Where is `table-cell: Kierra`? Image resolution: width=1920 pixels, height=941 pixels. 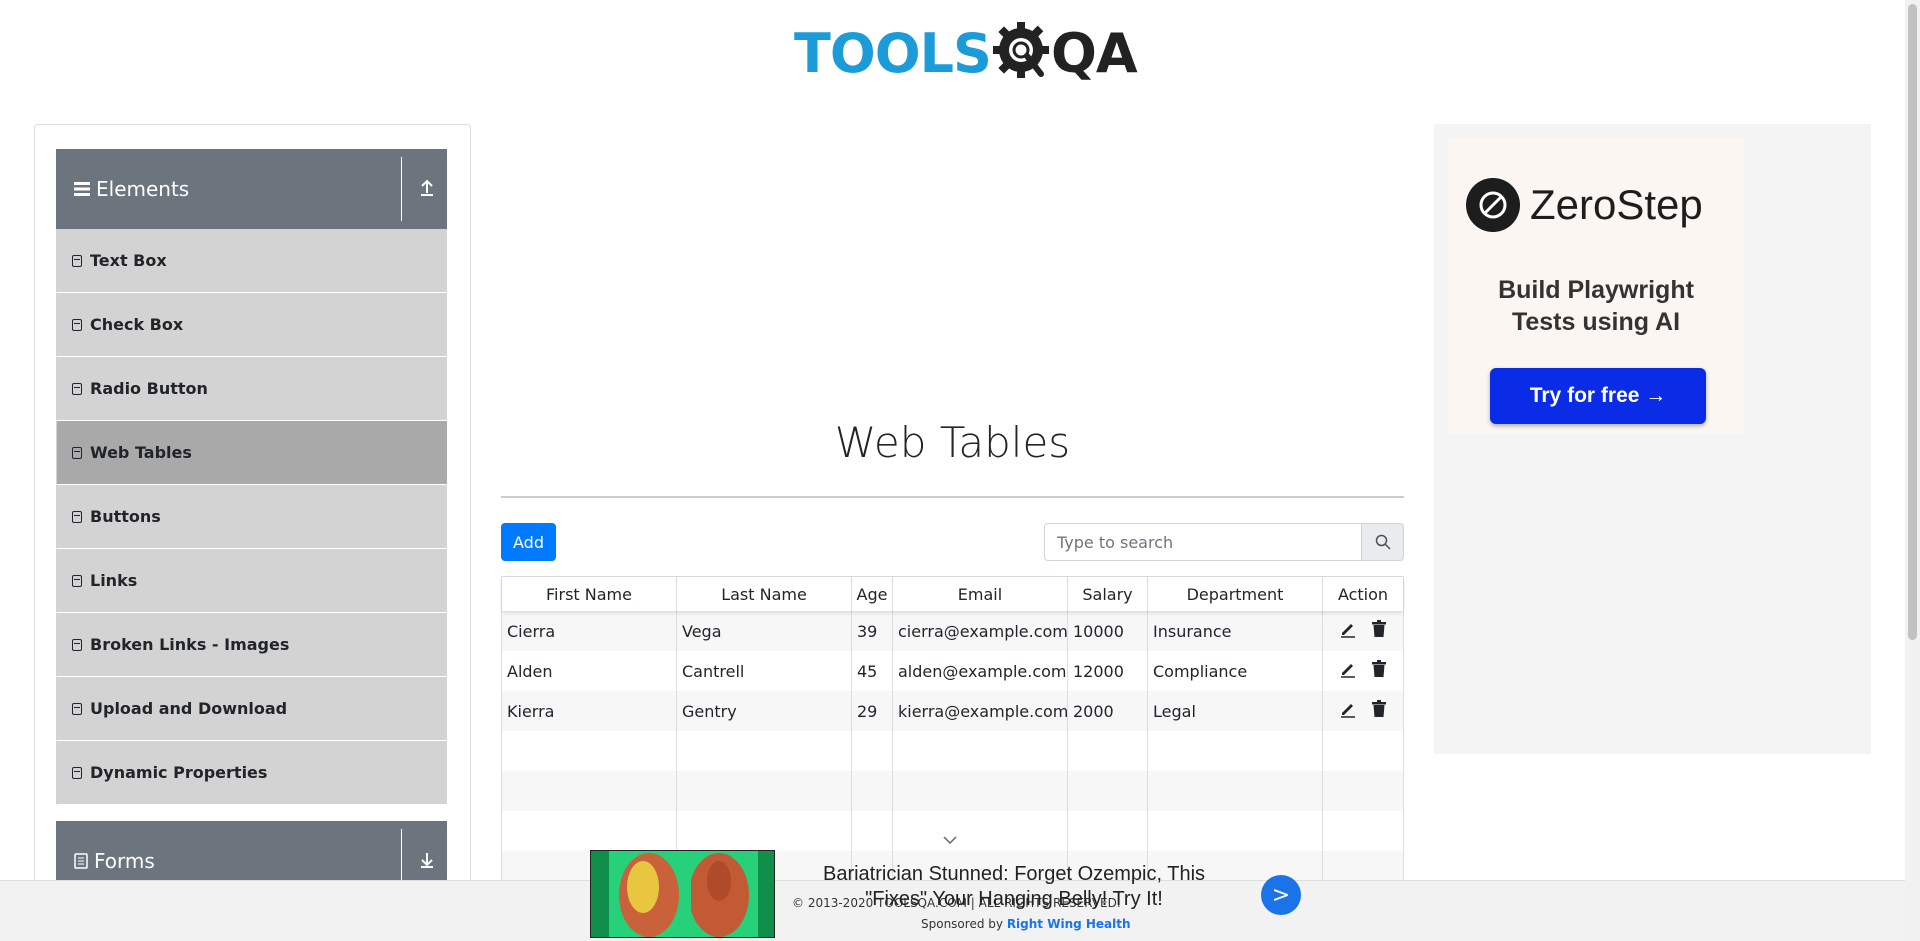 table-cell: Kierra is located at coordinates (589, 711).